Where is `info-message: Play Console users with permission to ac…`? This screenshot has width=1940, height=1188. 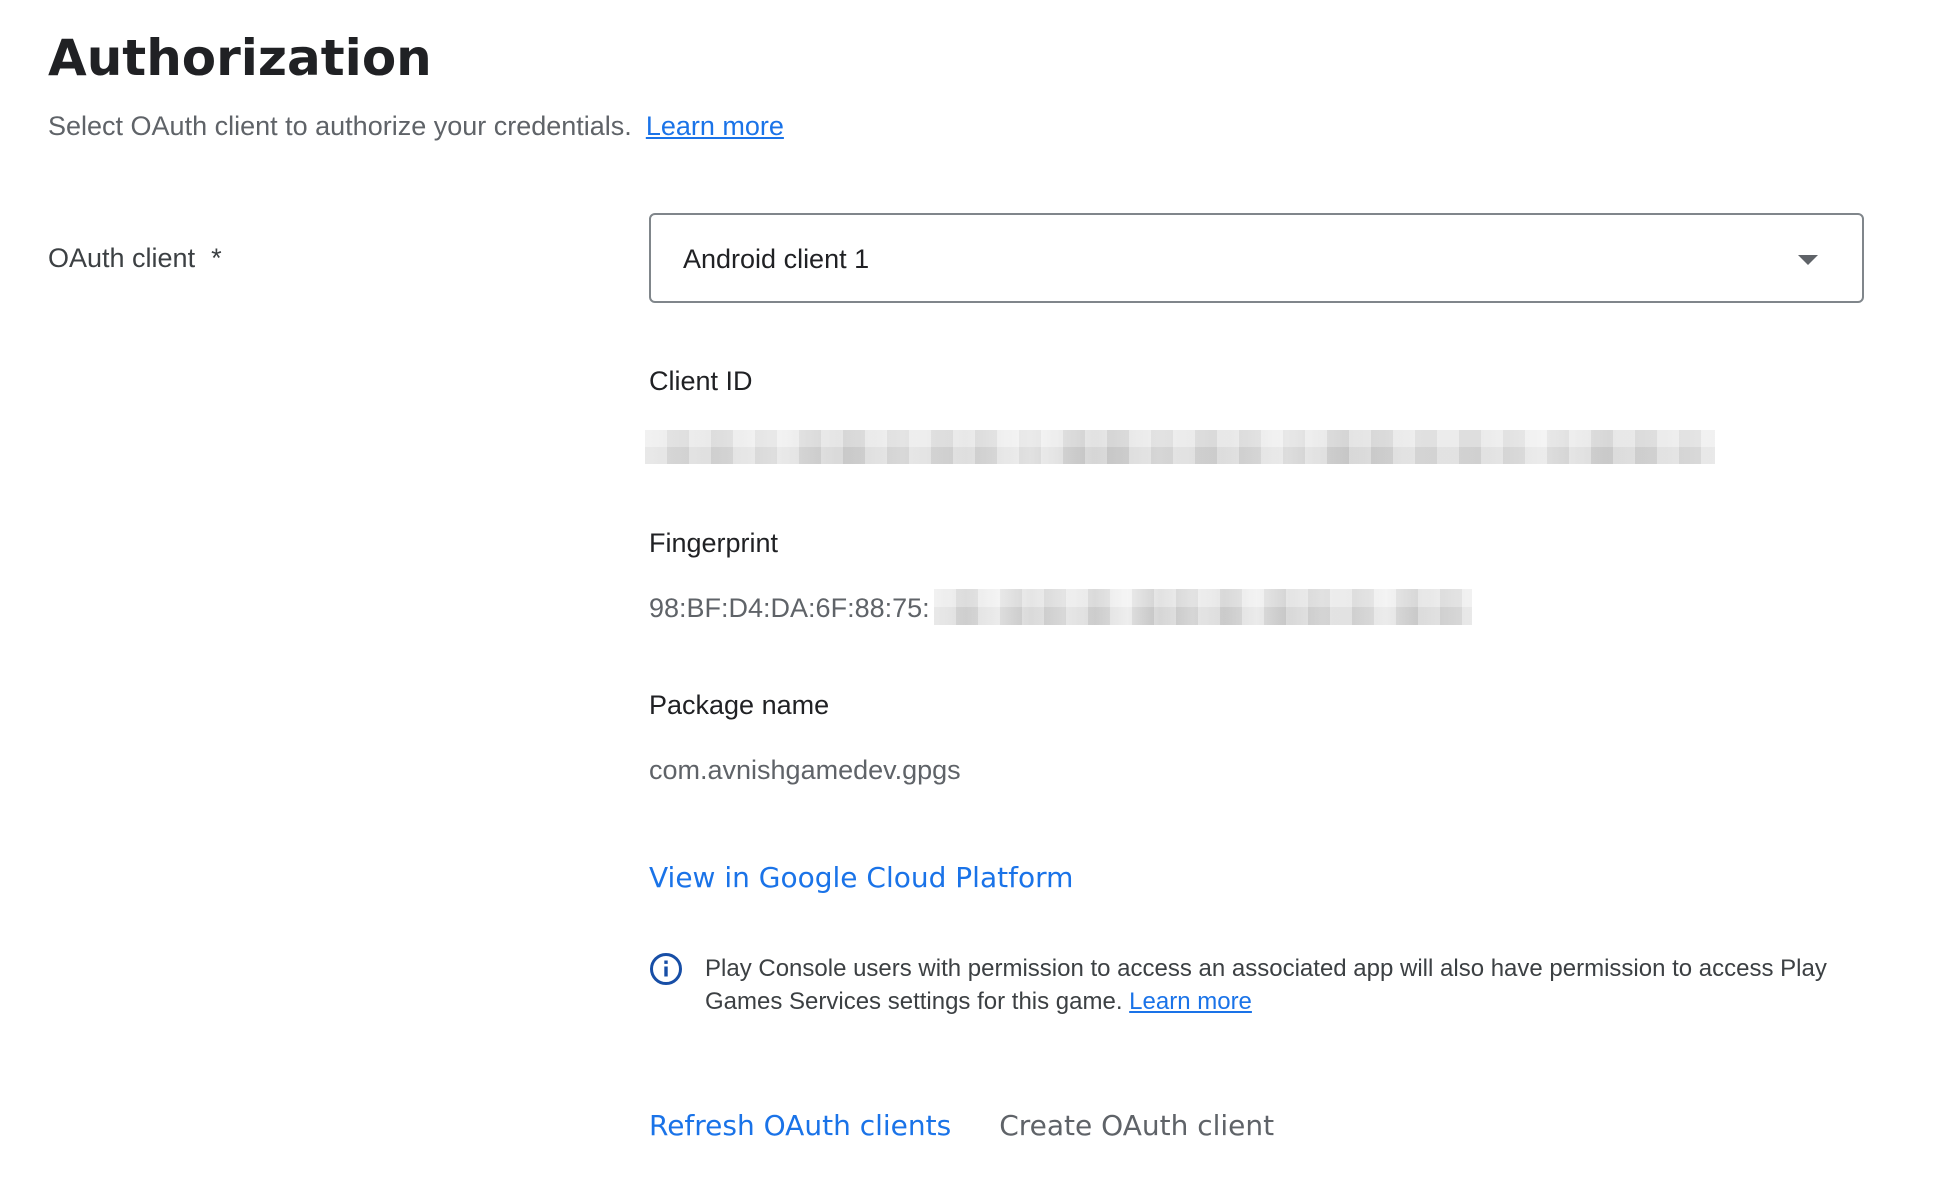 info-message: Play Console users with permission to ac… is located at coordinates (1266, 985).